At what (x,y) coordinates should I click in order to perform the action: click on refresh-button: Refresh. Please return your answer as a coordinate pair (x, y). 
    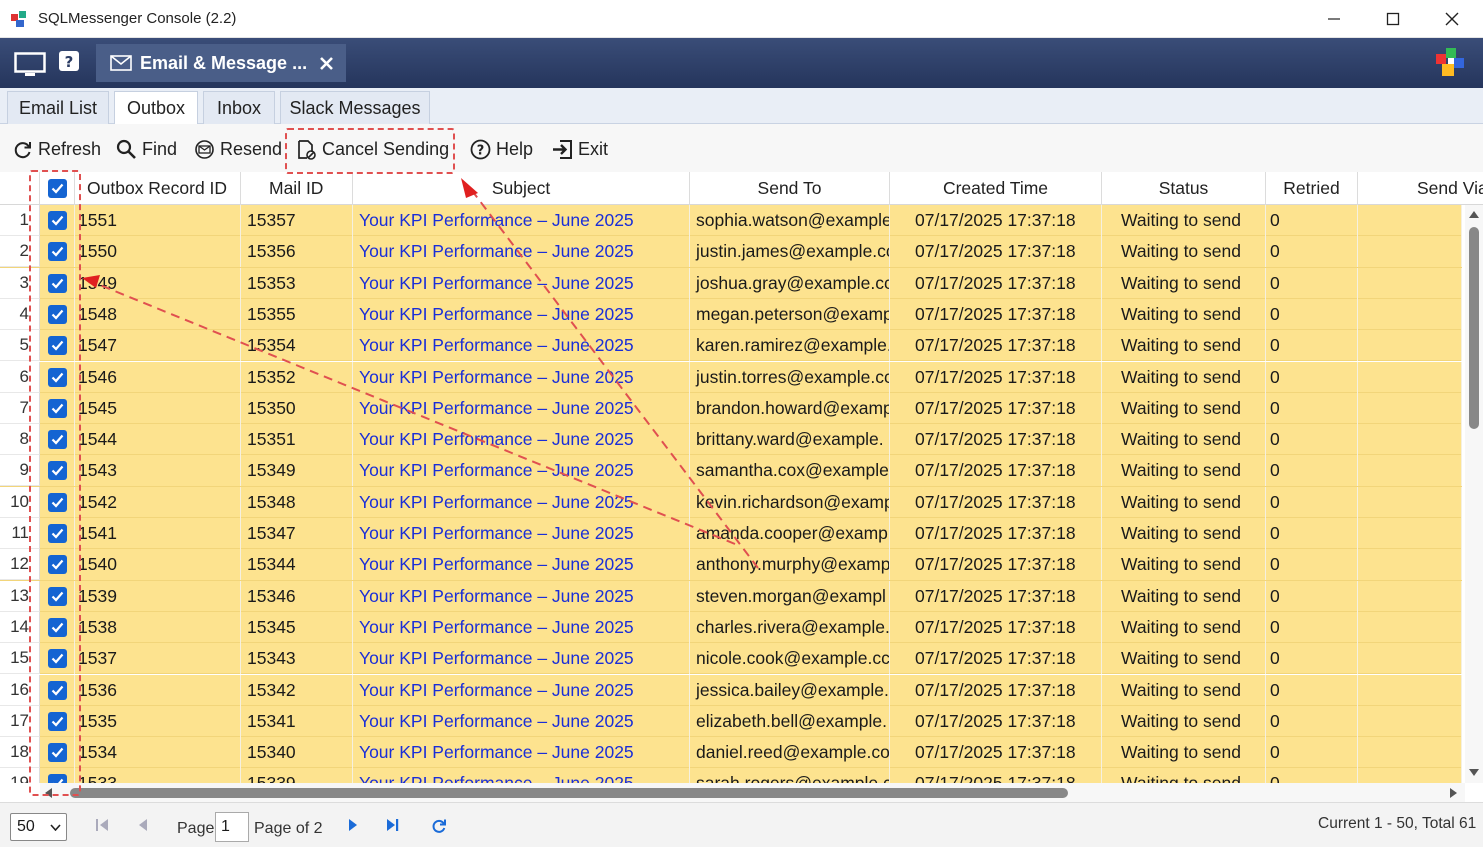
    Looking at the image, I should click on (56, 149).